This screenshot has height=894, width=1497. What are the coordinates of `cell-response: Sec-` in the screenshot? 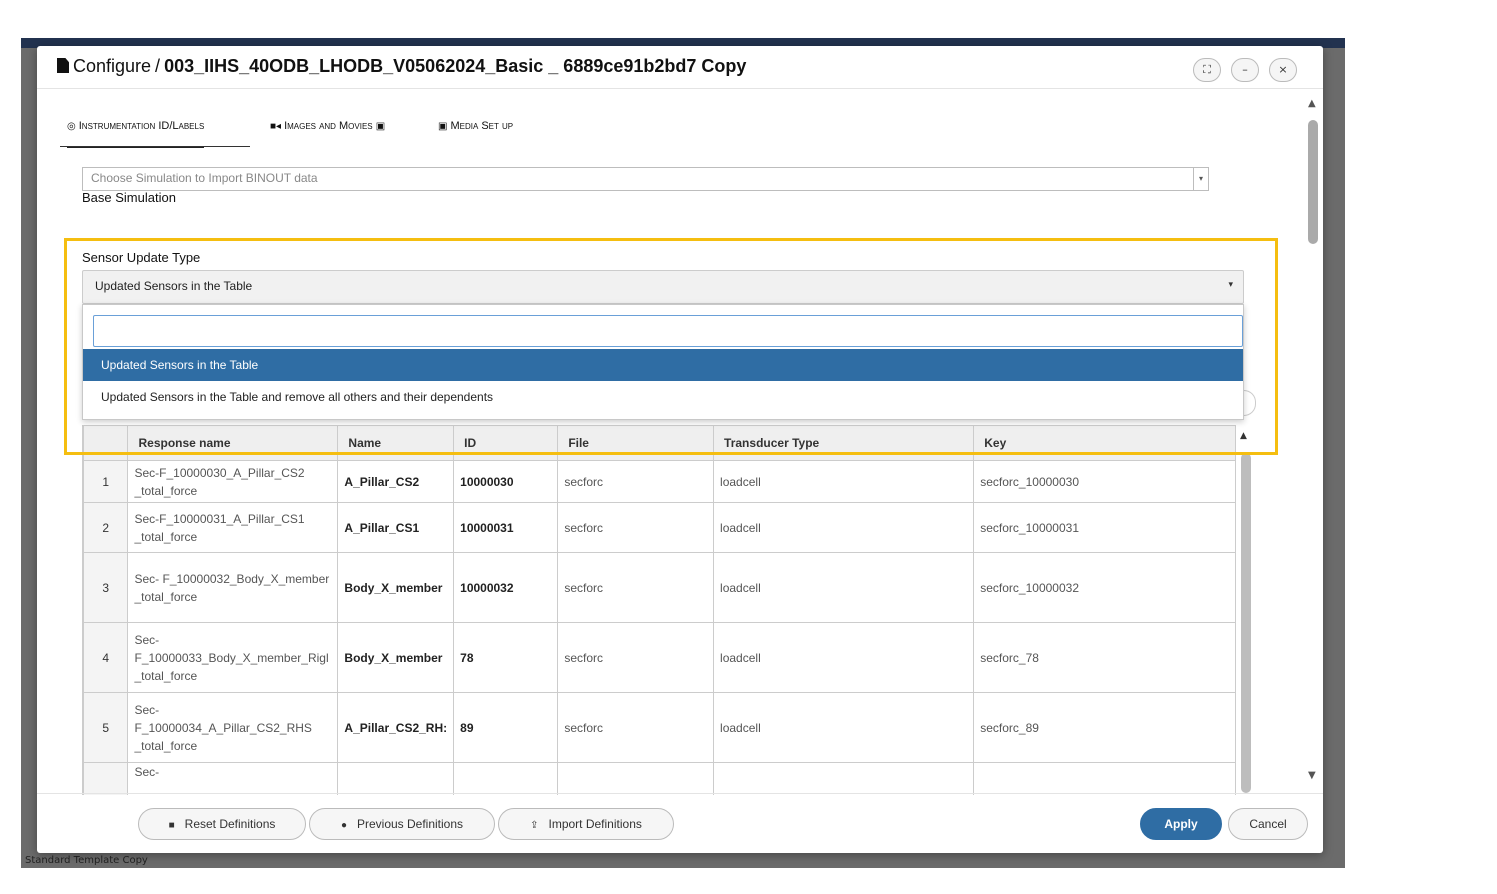 It's located at (233, 778).